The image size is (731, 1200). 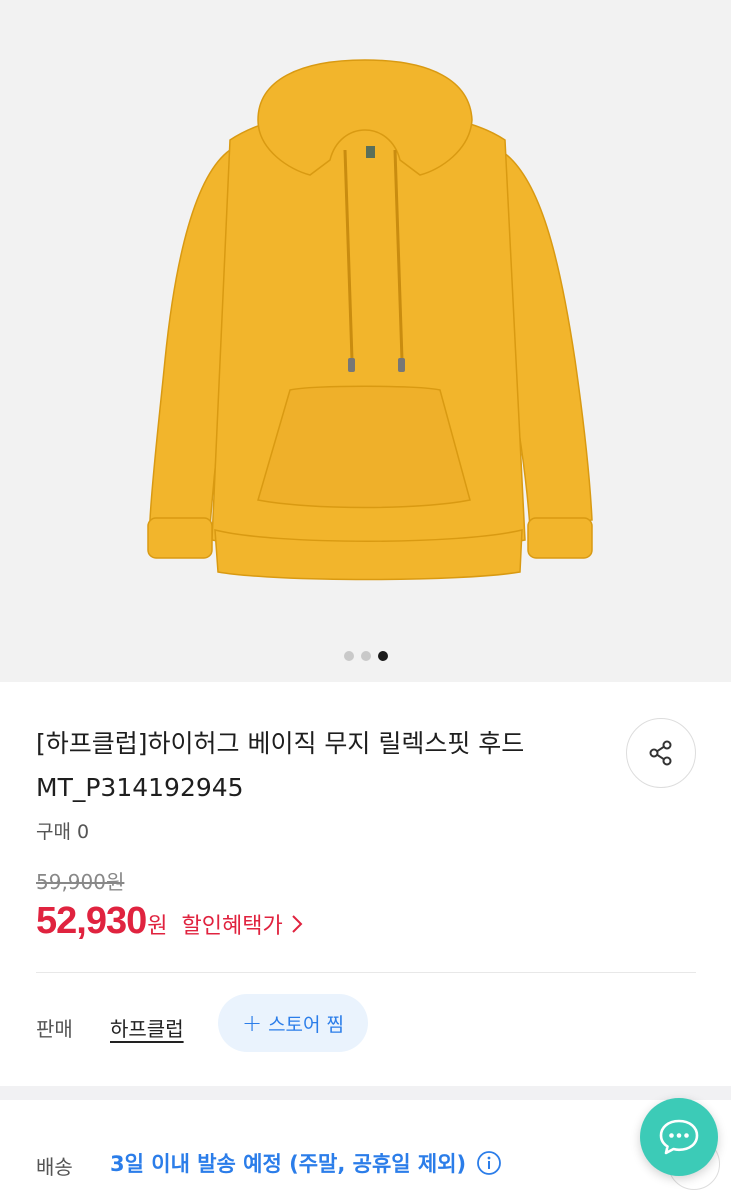 I want to click on sale-price-row: 52,930 원 할인혜택가, so click(x=169, y=921).